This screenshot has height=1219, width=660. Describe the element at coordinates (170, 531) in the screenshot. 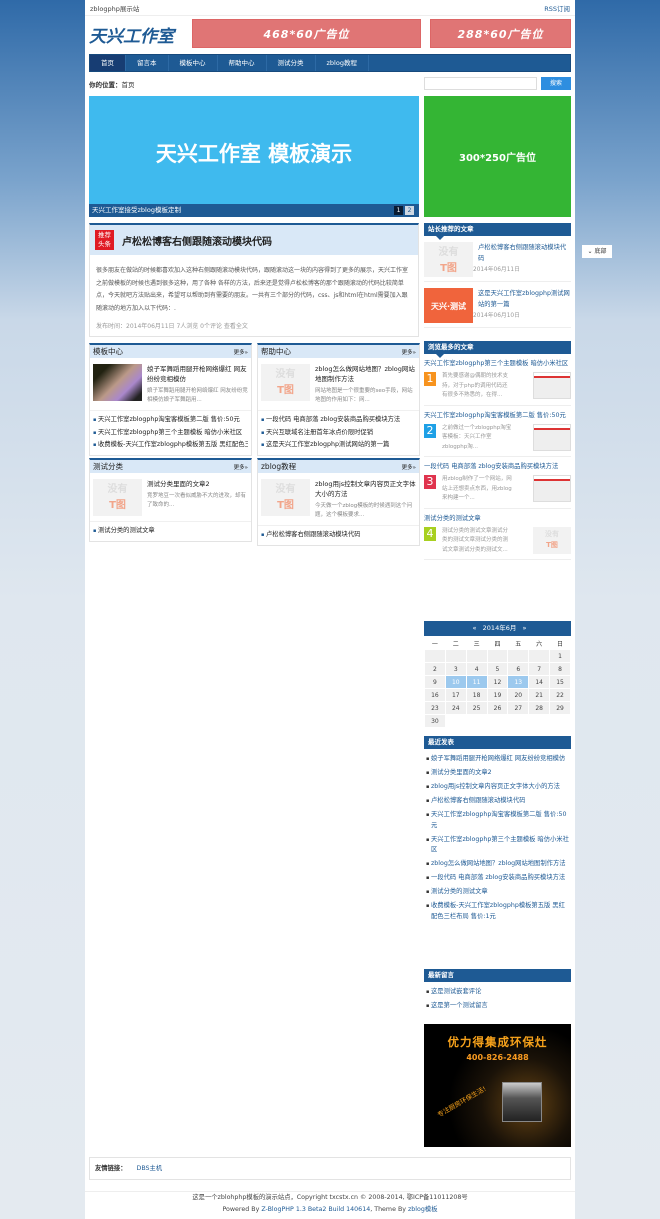

I see `list-item: 测试分类的测试文章` at that location.